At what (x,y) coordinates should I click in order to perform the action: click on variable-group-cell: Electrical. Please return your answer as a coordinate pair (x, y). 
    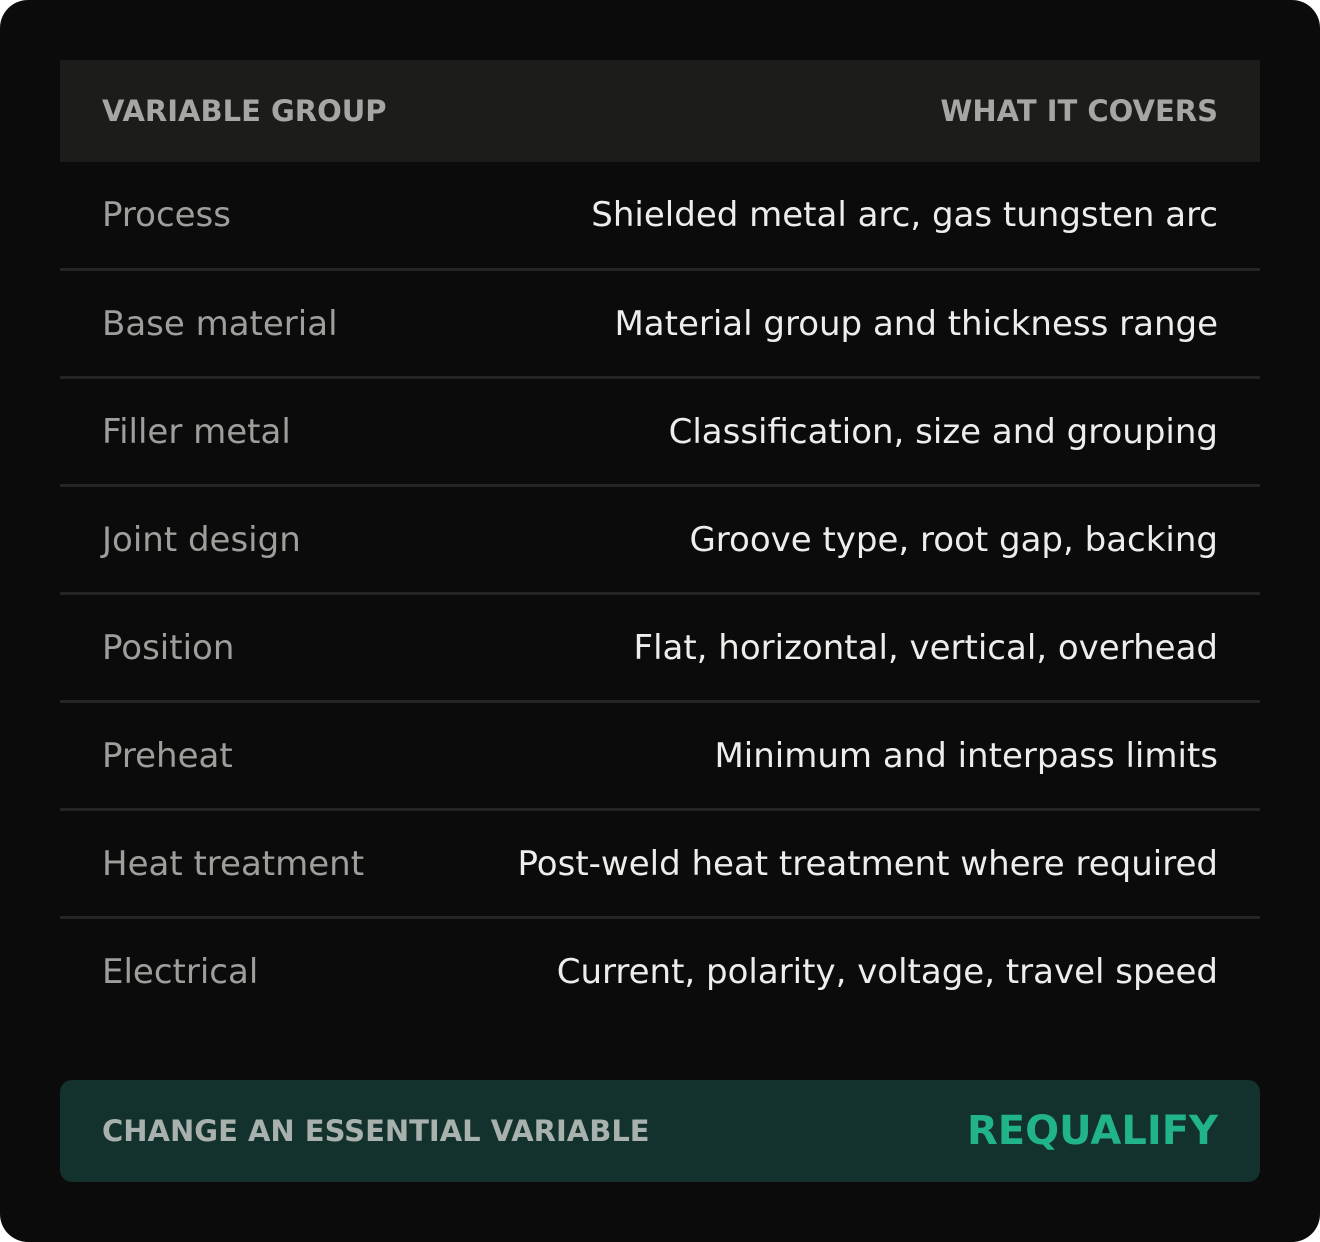
    Looking at the image, I should click on (180, 971).